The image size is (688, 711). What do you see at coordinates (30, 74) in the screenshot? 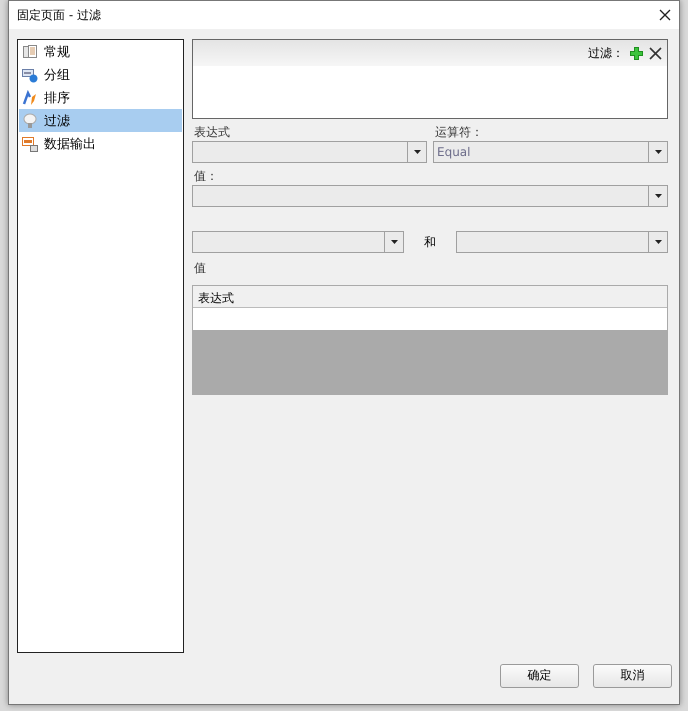
I see `group-icon` at bounding box center [30, 74].